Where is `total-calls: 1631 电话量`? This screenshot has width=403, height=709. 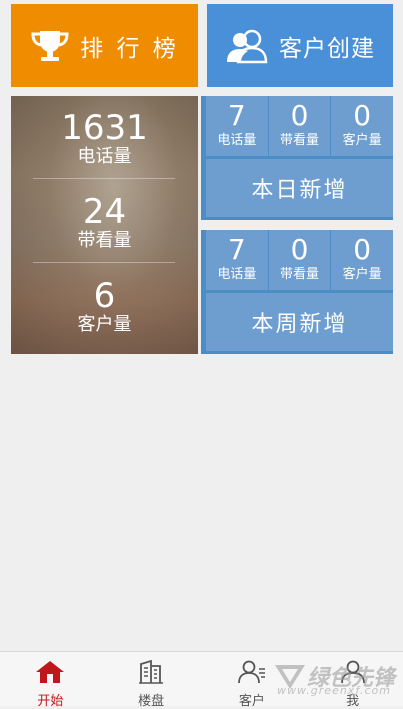 total-calls: 1631 电话量 is located at coordinates (104, 139).